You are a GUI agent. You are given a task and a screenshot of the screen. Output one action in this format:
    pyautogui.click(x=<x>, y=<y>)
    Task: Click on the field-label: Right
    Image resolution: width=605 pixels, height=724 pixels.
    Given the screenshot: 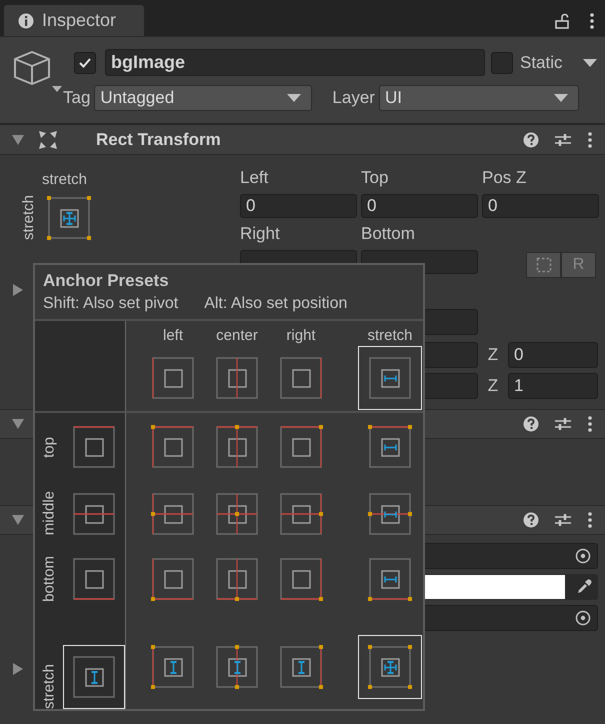 What is the action you would take?
    pyautogui.click(x=260, y=234)
    